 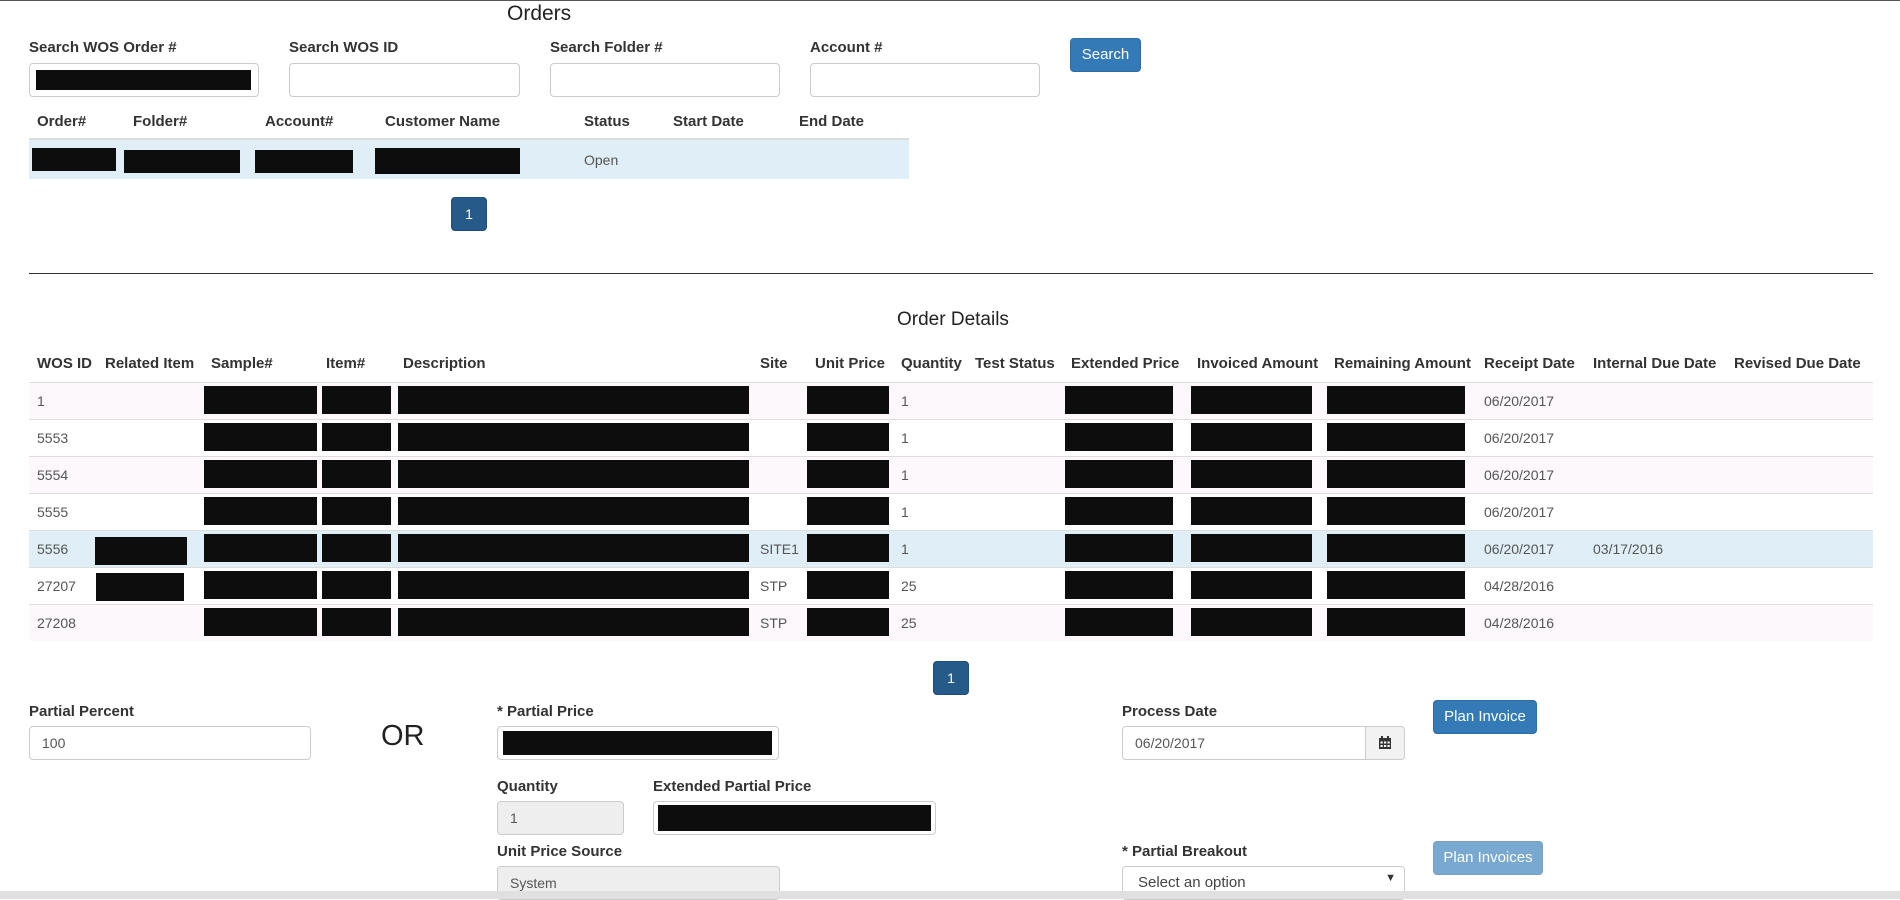 What do you see at coordinates (708, 121) in the screenshot?
I see `col-start-date: Start Date` at bounding box center [708, 121].